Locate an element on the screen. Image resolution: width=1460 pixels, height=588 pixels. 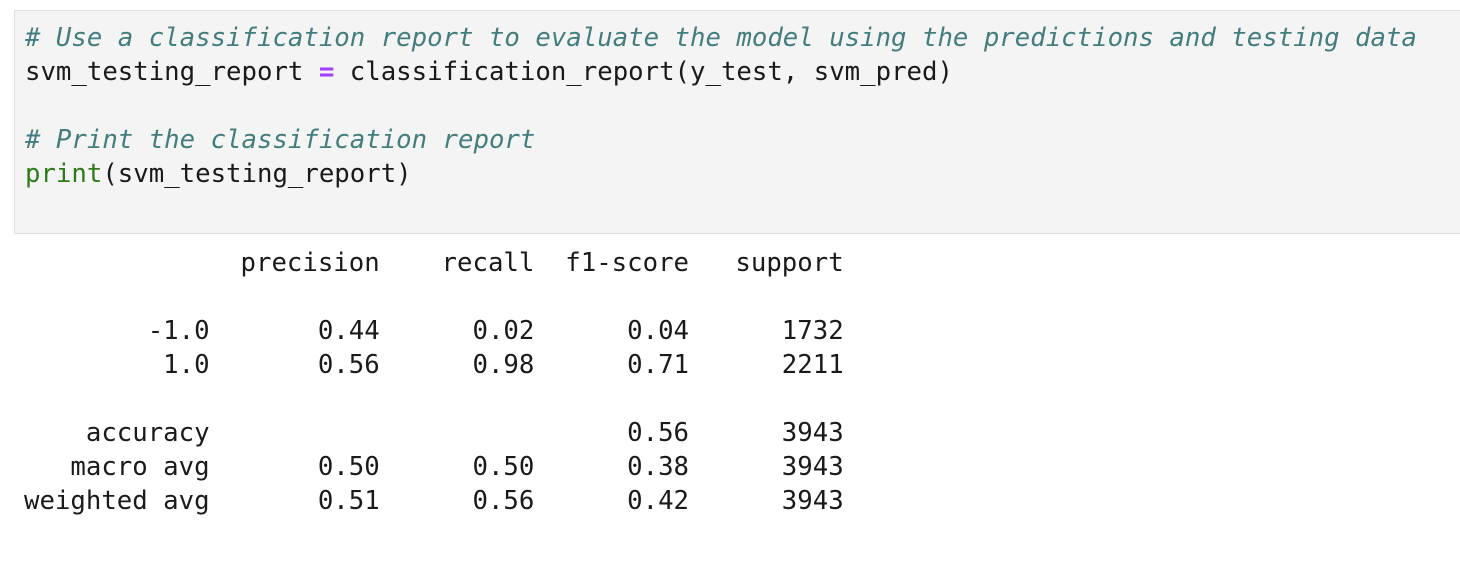
code-comment: # Print the classification report is located at coordinates (280, 140).